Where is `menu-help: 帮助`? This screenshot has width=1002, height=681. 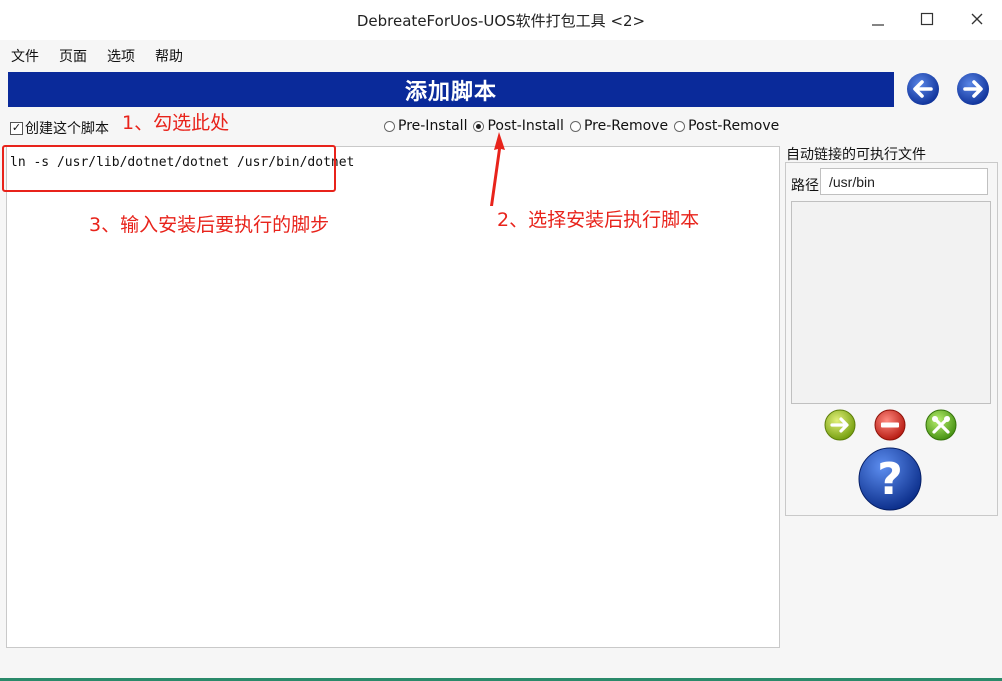
menu-help: 帮助 is located at coordinates (168, 56).